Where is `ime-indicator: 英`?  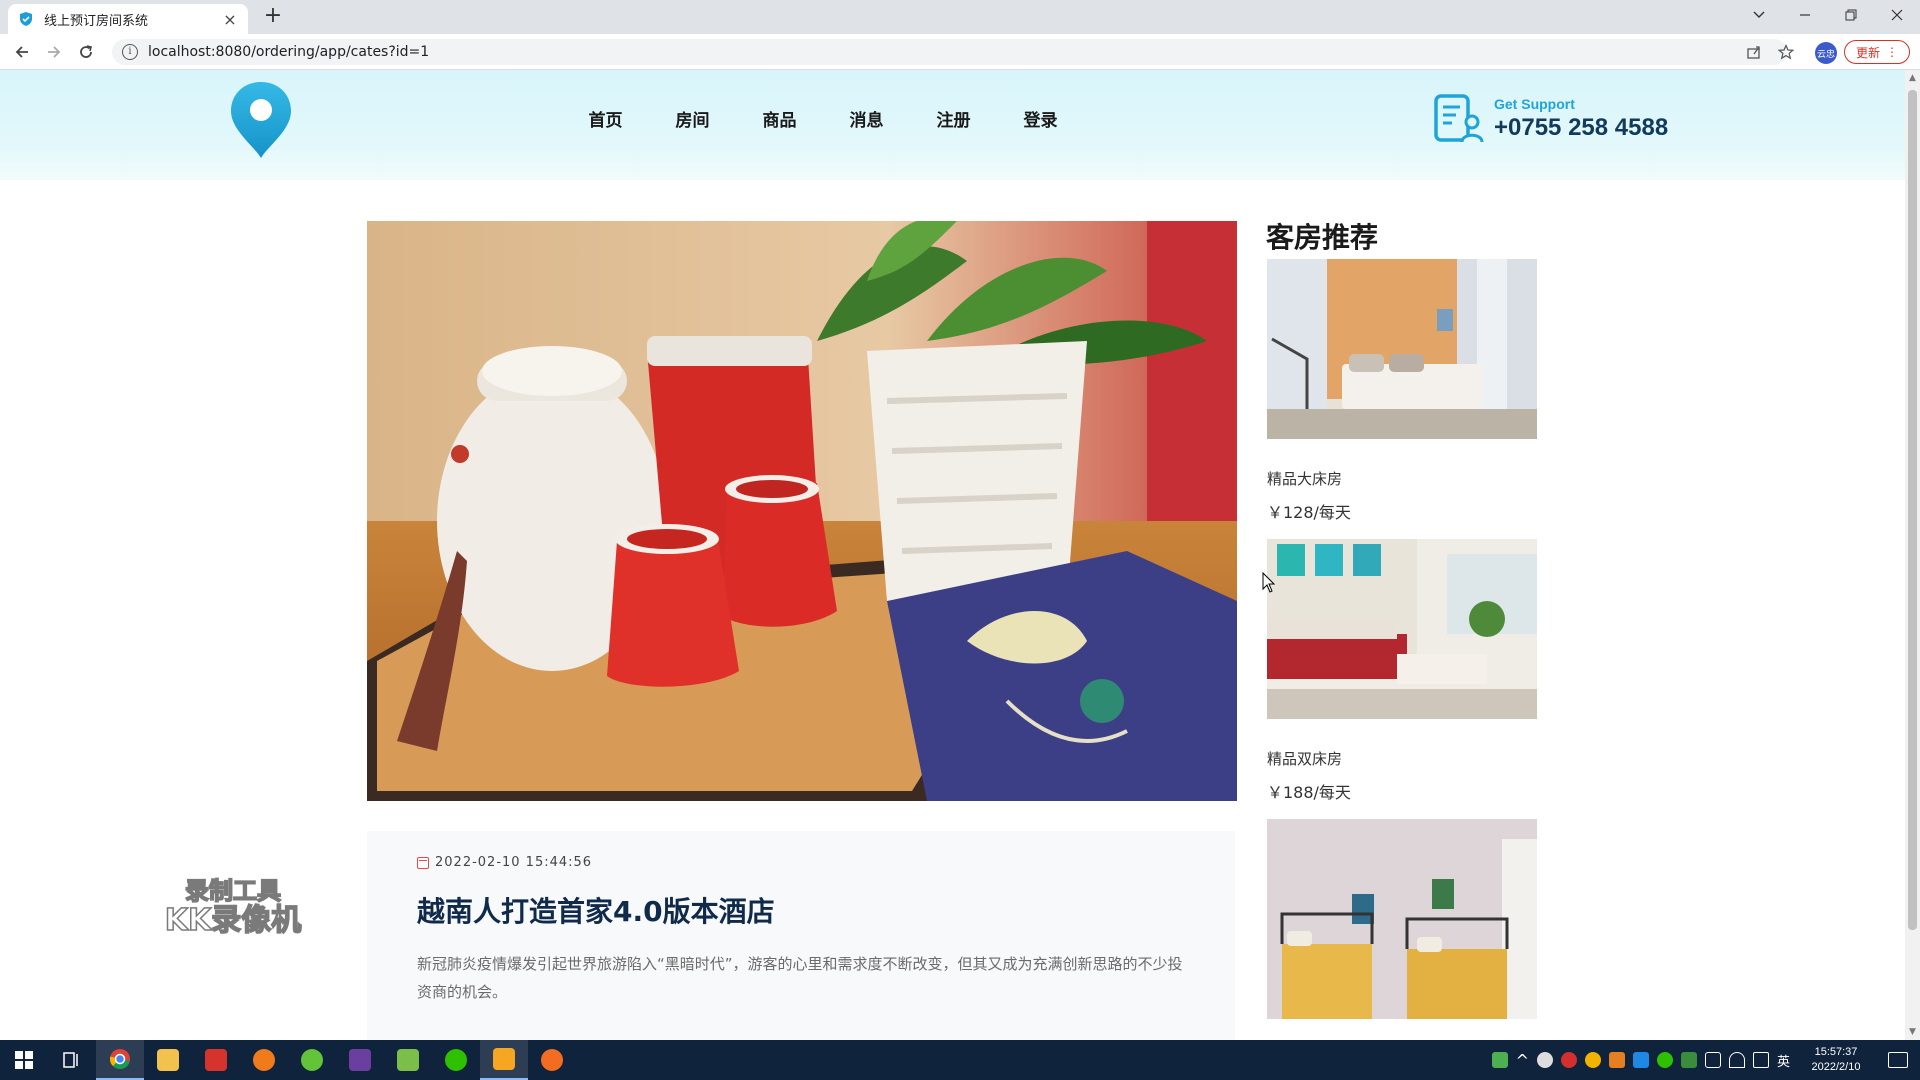 ime-indicator: 英 is located at coordinates (1783, 1060).